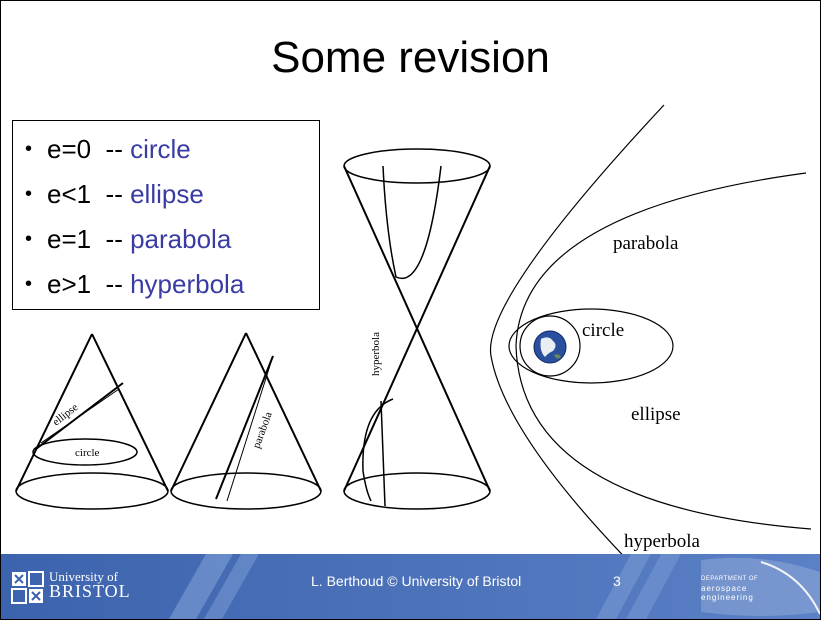  What do you see at coordinates (603, 330) in the screenshot?
I see `orbit-label-circle: circle` at bounding box center [603, 330].